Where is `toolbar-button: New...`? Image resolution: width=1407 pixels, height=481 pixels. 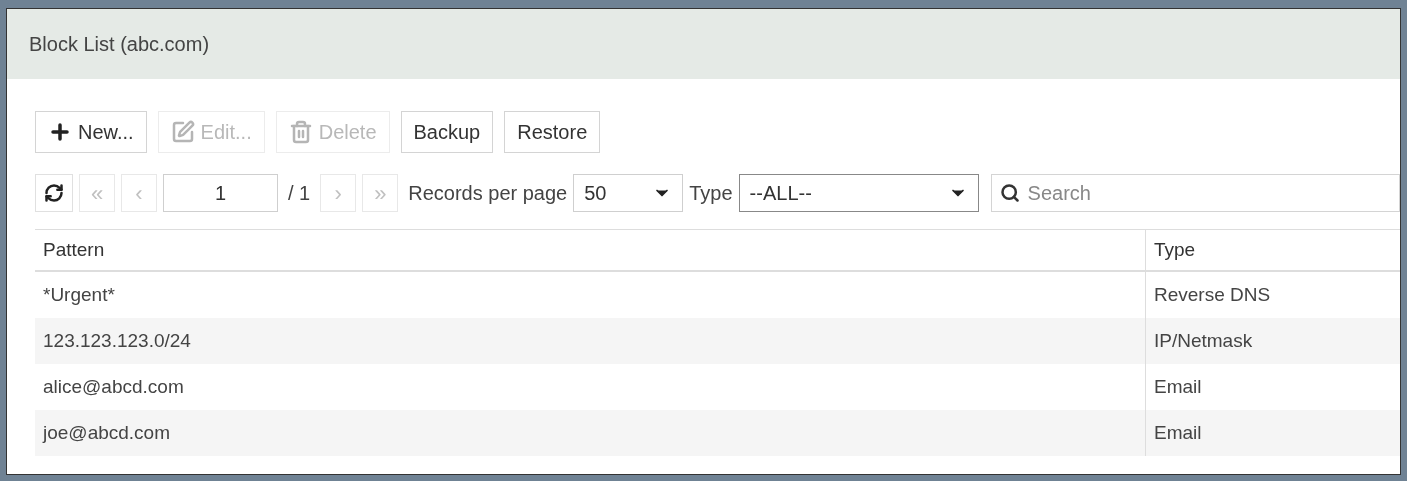
toolbar-button: New... is located at coordinates (91, 132).